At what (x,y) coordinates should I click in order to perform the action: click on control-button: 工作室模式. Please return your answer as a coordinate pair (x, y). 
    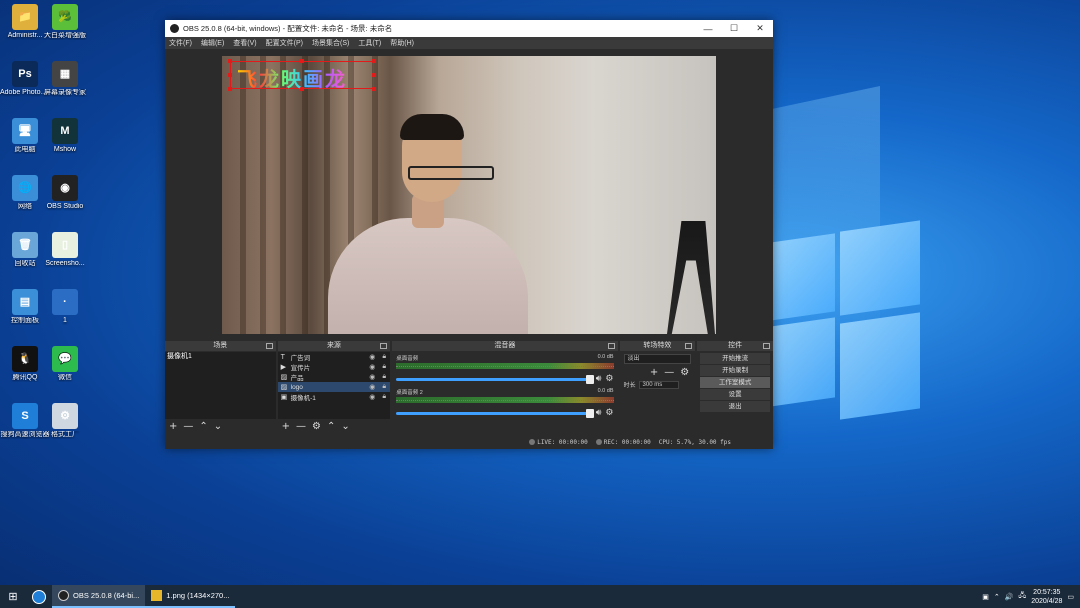
    Looking at the image, I should click on (735, 382).